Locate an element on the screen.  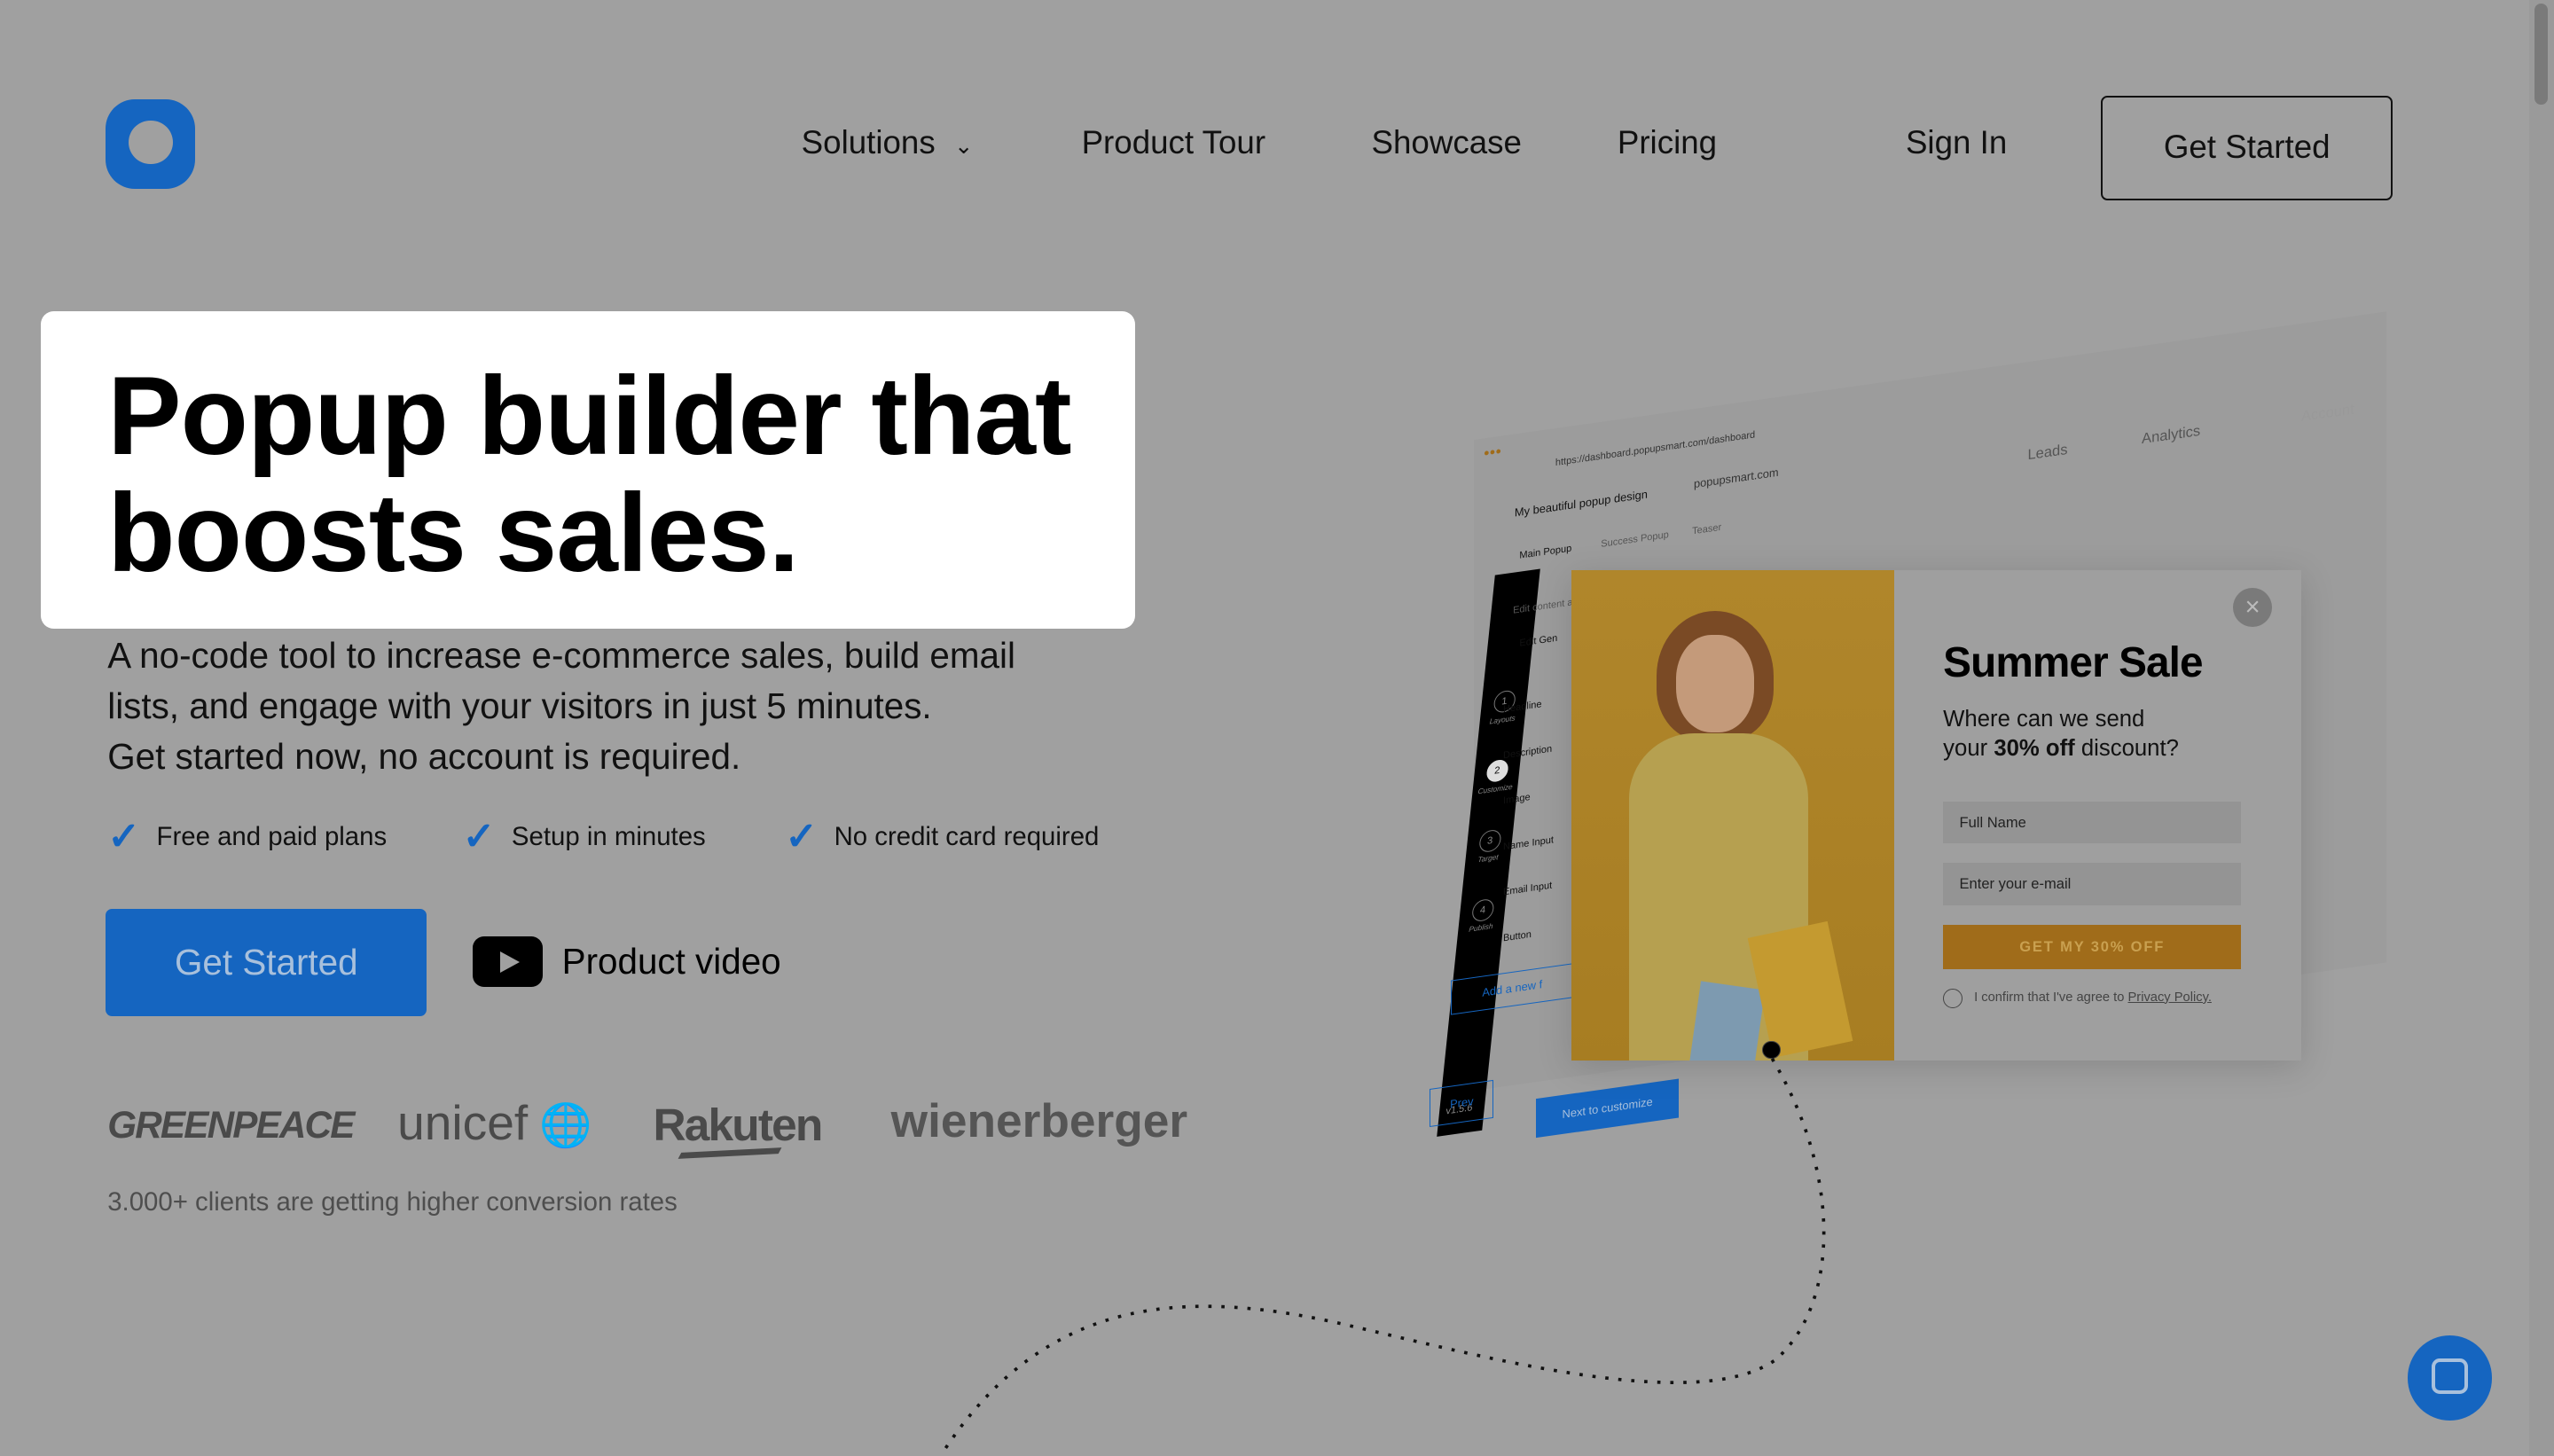
chat-launcher-button is located at coordinates (2450, 1378).